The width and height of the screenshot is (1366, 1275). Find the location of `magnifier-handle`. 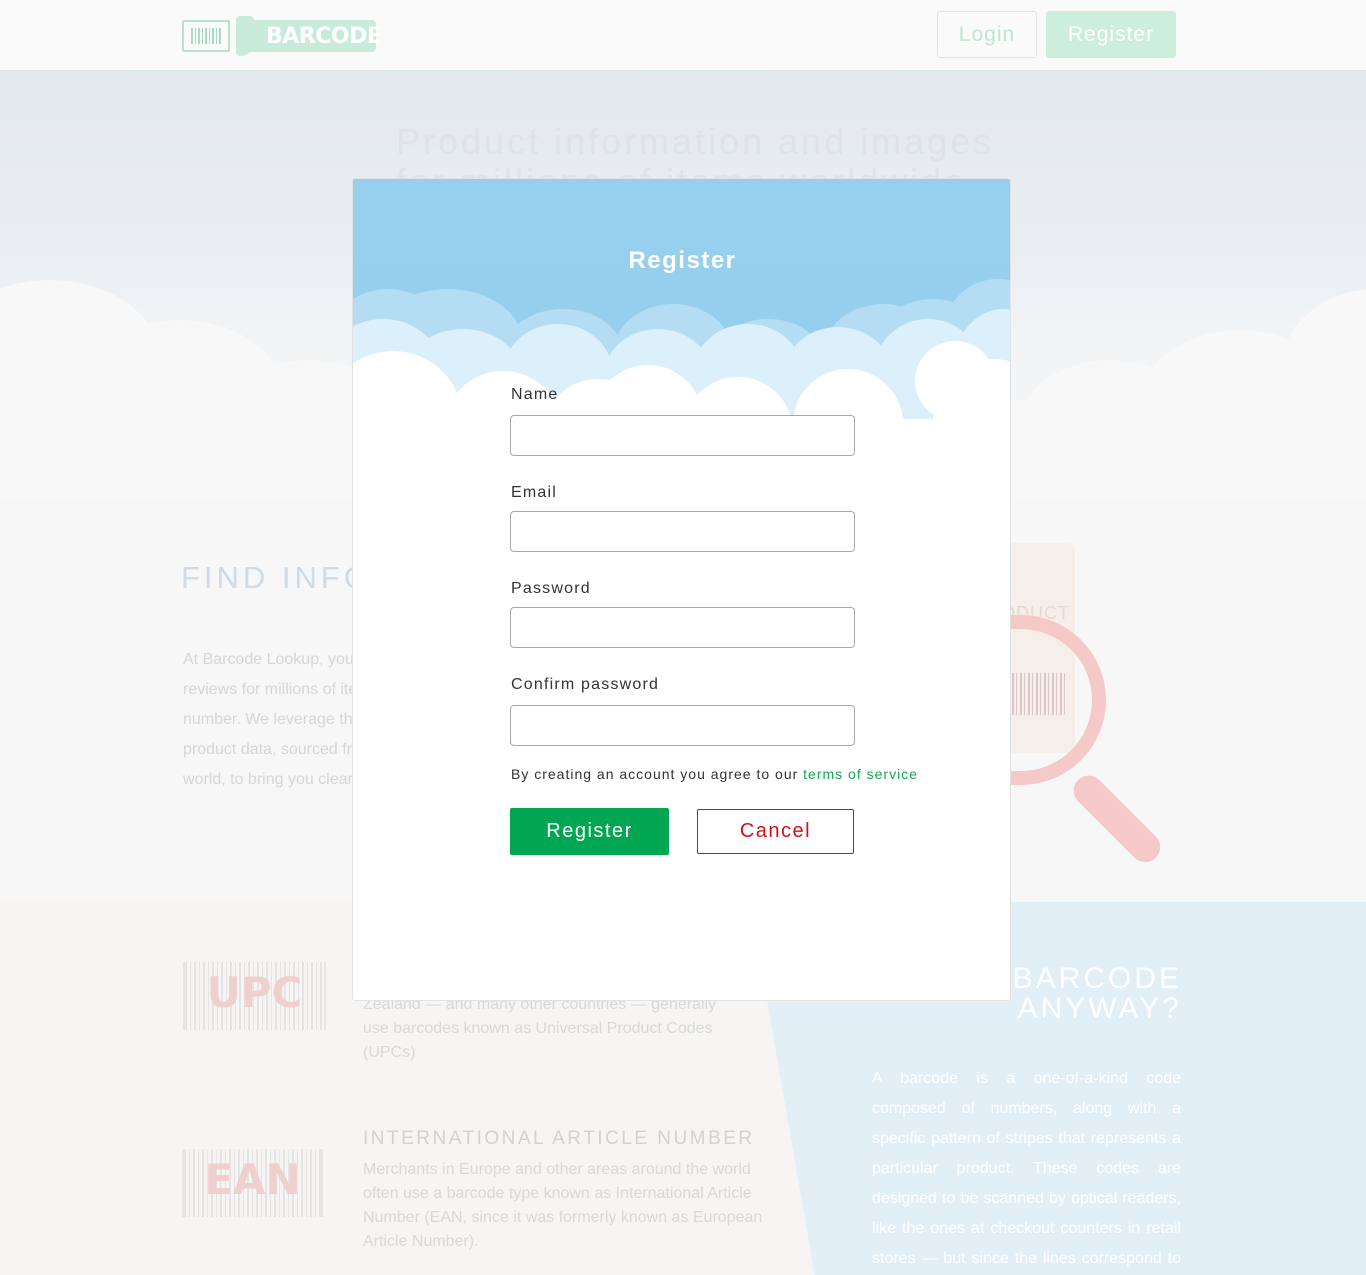

magnifier-handle is located at coordinates (1117, 819).